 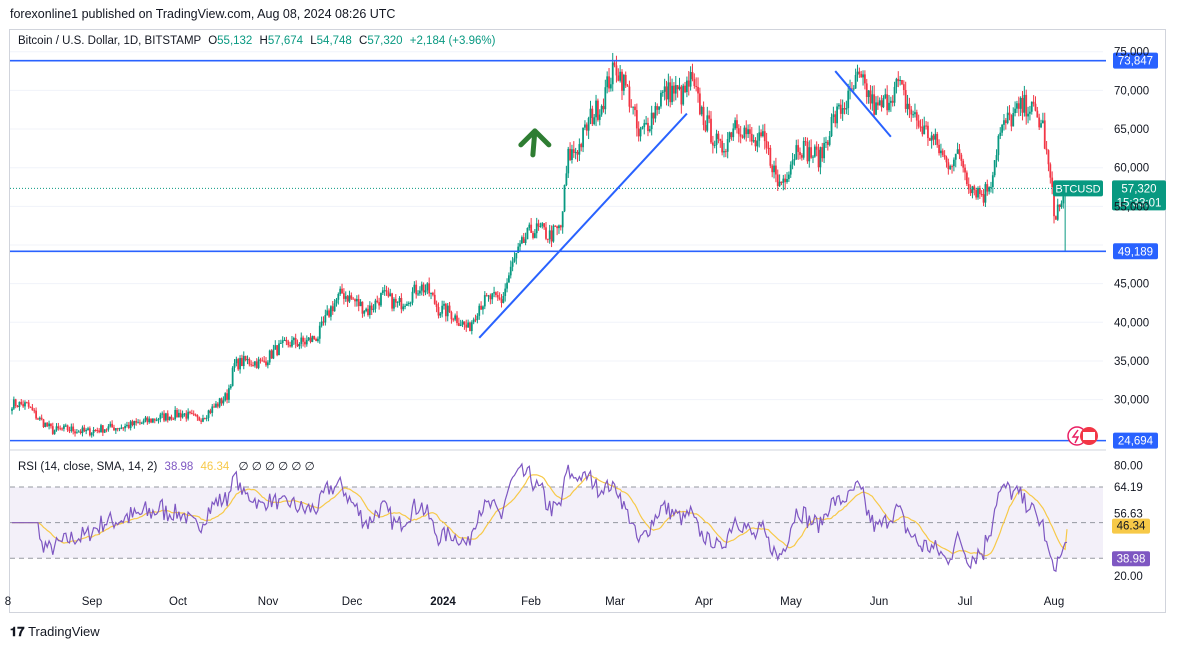 What do you see at coordinates (704, 602) in the screenshot?
I see `time-tick-label: Apr` at bounding box center [704, 602].